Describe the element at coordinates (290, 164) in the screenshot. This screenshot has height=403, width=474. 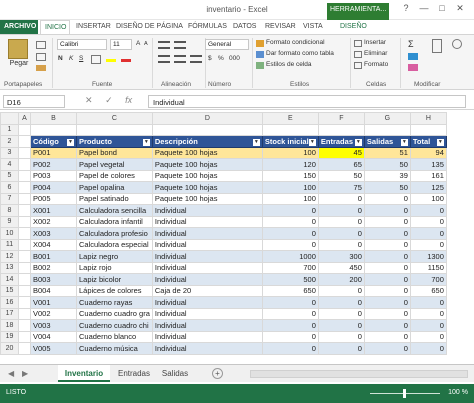
I see `table-cell: 120` at that location.